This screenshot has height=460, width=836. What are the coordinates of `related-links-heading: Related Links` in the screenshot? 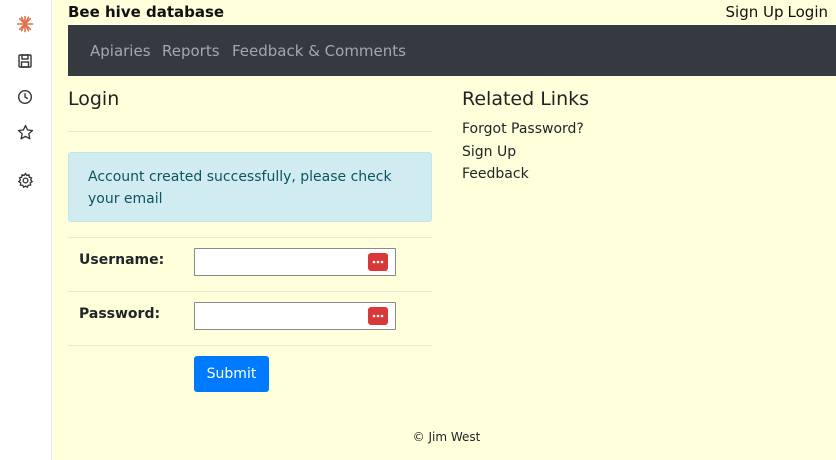 It's located at (526, 99).